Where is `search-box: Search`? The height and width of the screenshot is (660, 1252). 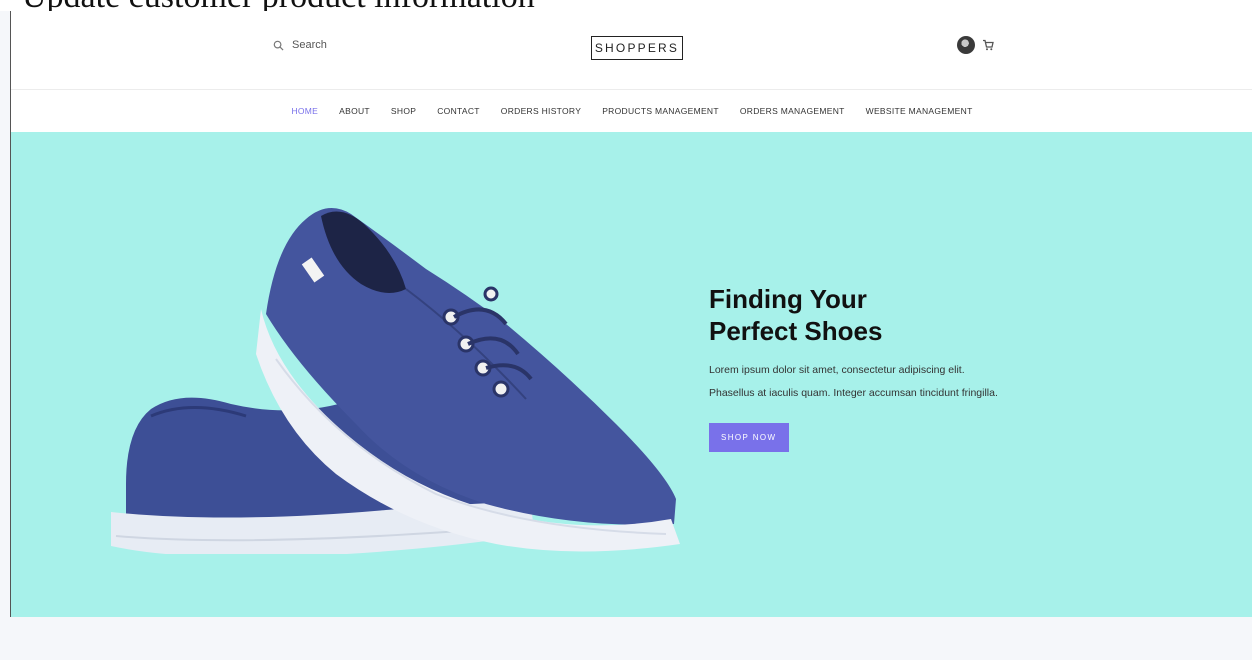
search-box: Search is located at coordinates (300, 45).